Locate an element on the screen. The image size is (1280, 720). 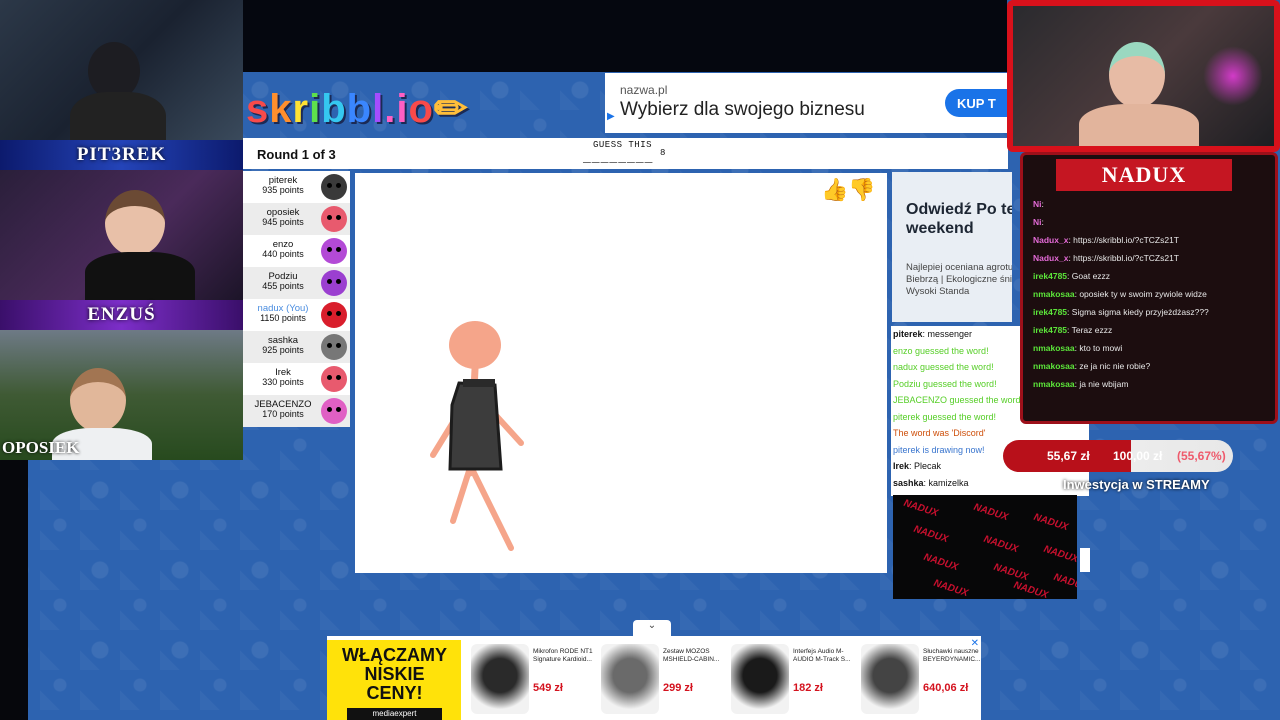
donation-percent: (55,67%) is located at coordinates (1201, 456).